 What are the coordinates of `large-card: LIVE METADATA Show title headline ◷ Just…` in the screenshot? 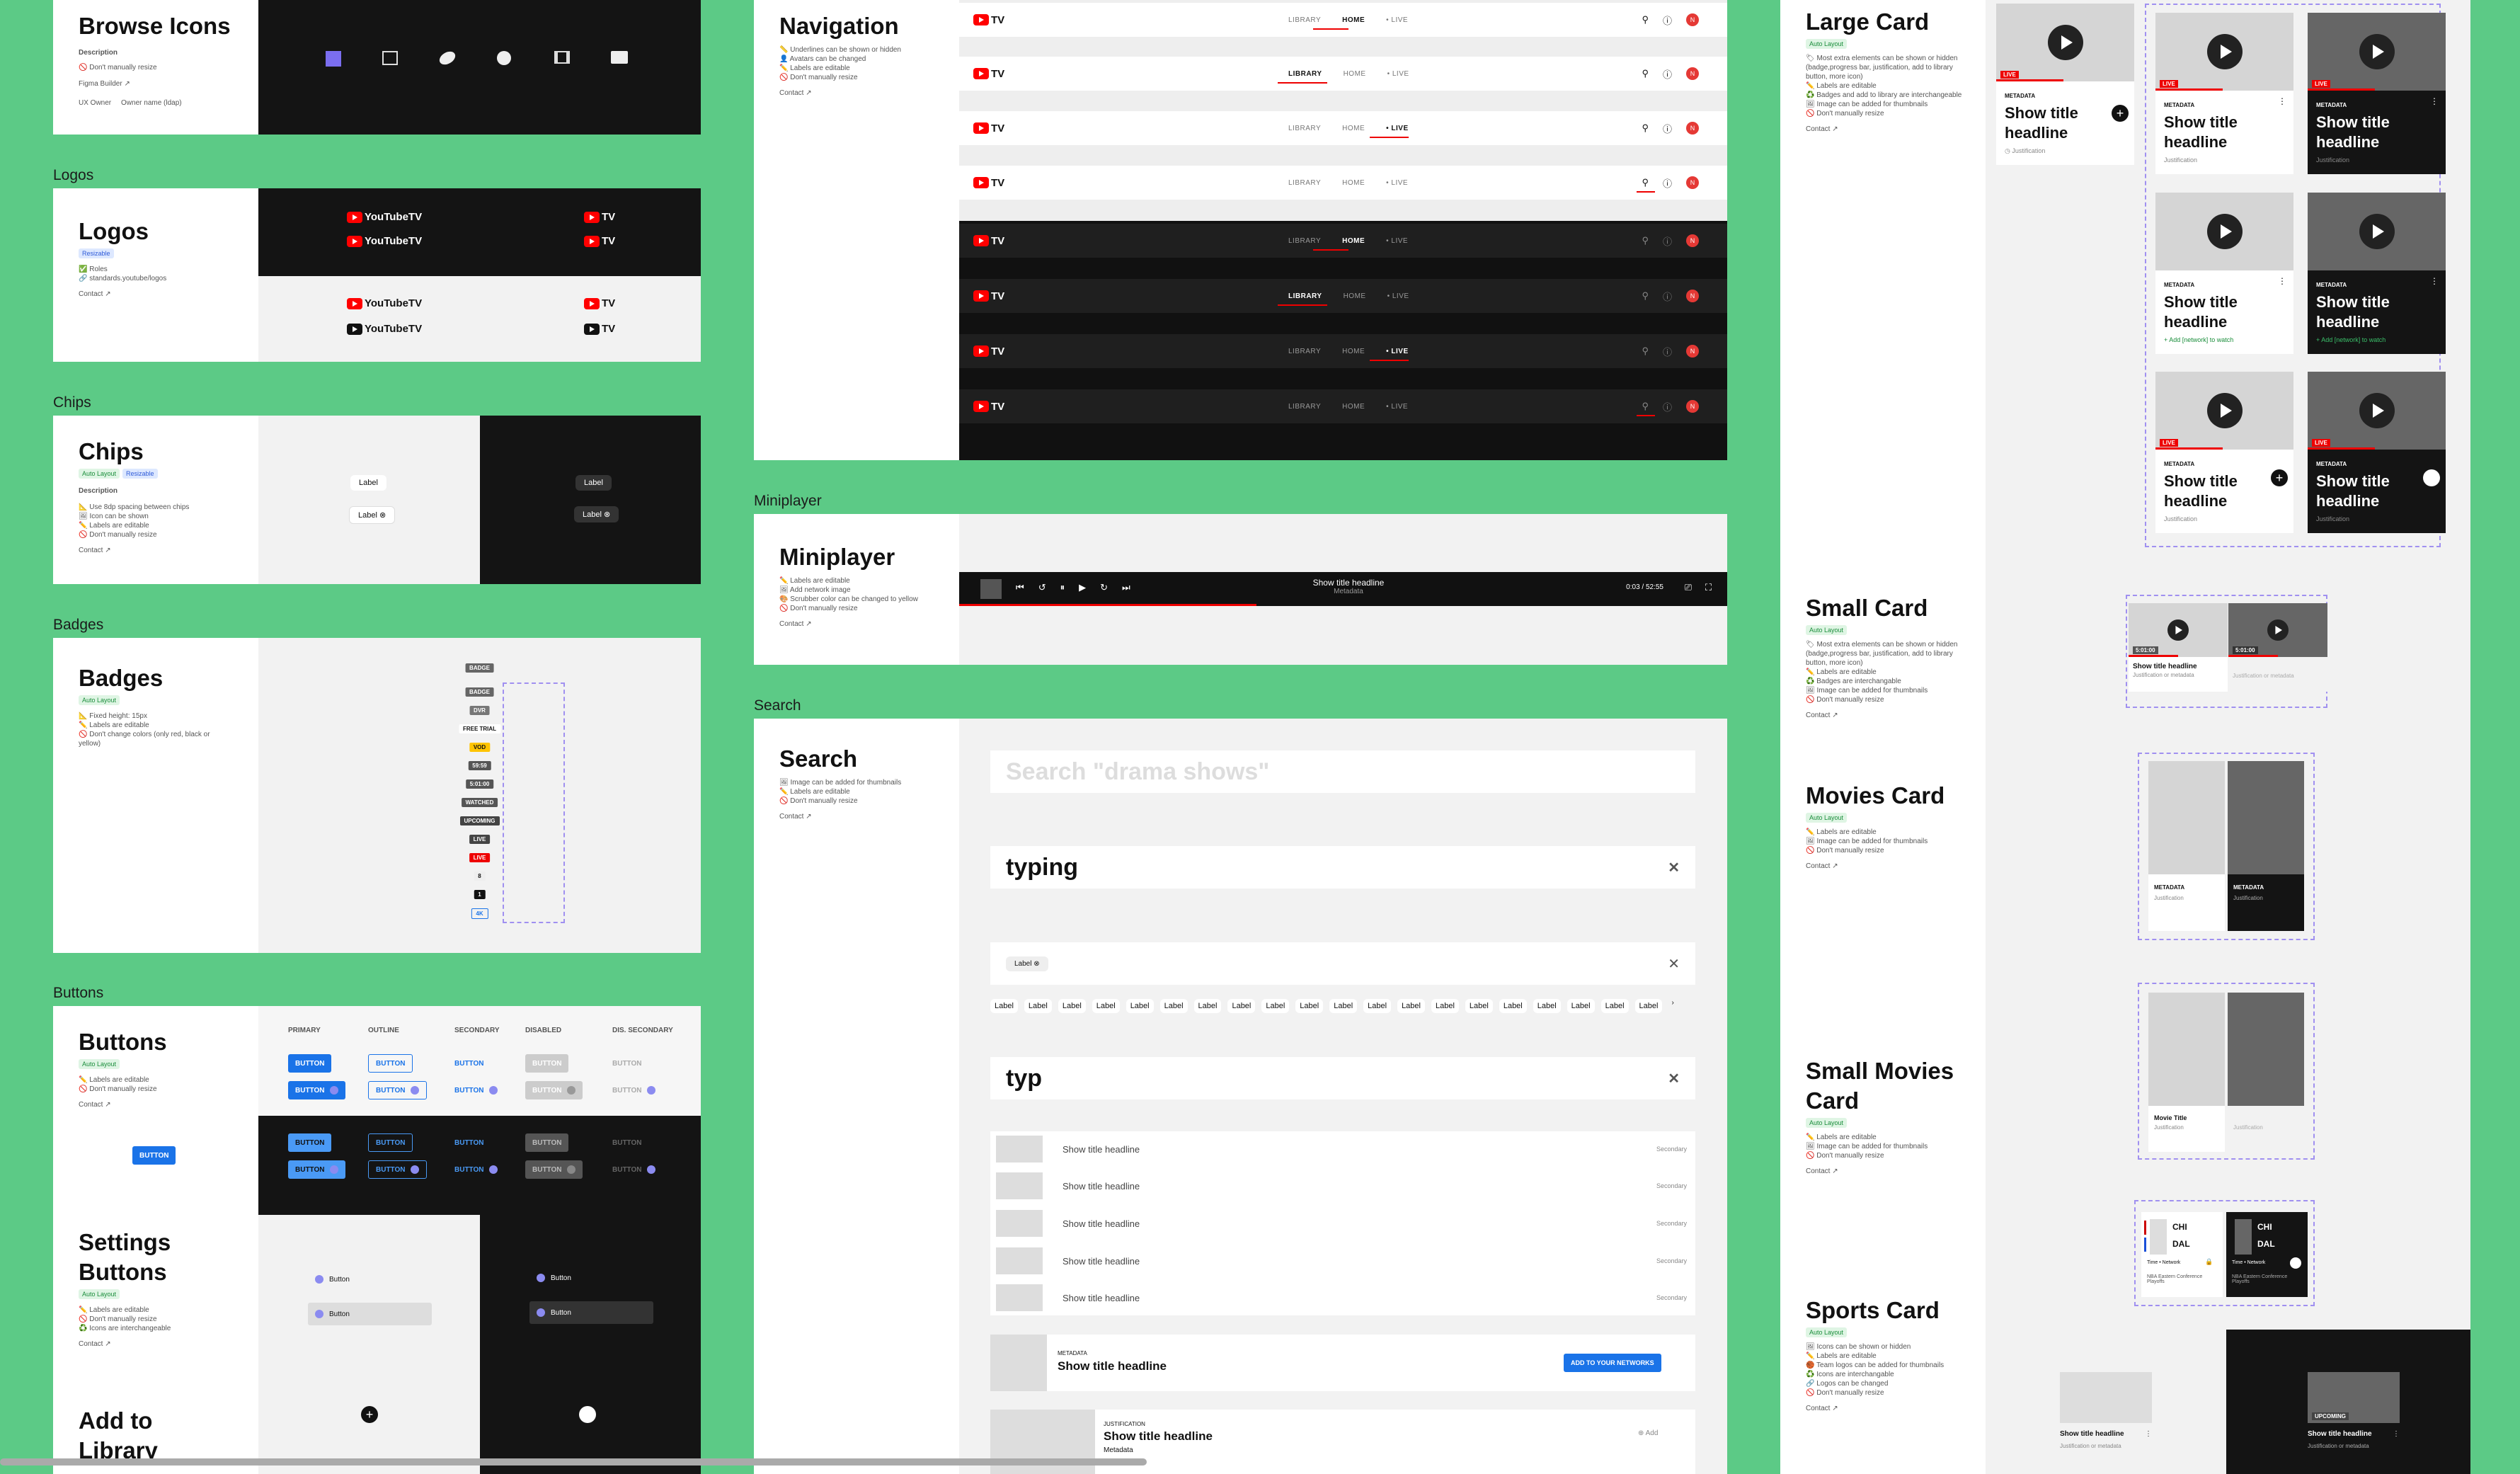 It's located at (2065, 84).